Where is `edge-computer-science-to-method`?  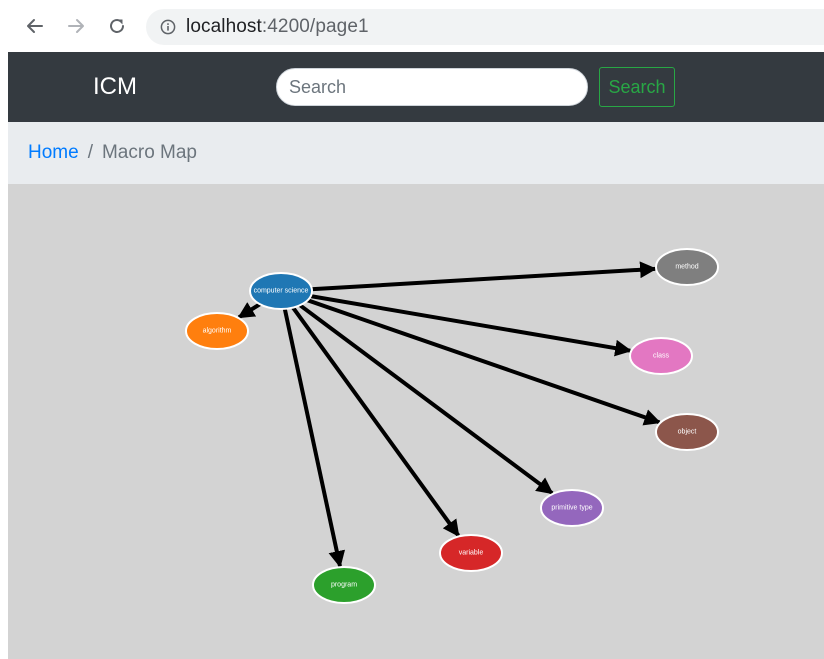 edge-computer-science-to-method is located at coordinates (482, 276).